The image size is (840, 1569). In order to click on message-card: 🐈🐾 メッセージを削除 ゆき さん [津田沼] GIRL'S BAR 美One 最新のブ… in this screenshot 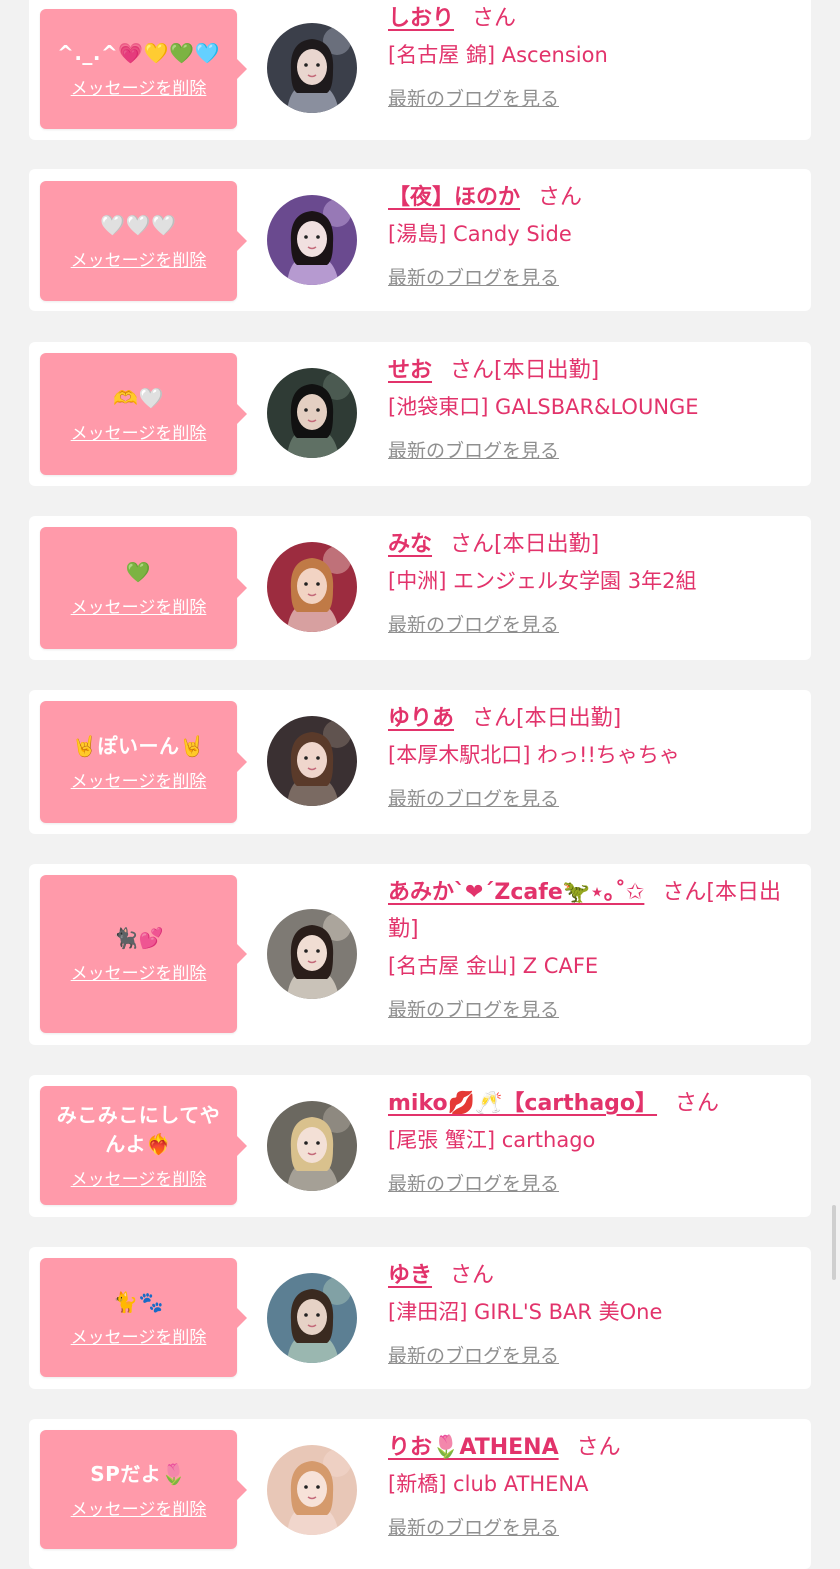, I will do `click(420, 1318)`.